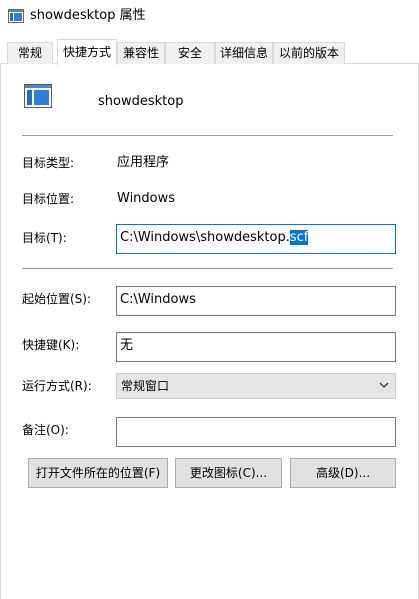  What do you see at coordinates (98, 473) in the screenshot?
I see `open-file-location-button: 打开文件所在的位置(F)` at bounding box center [98, 473].